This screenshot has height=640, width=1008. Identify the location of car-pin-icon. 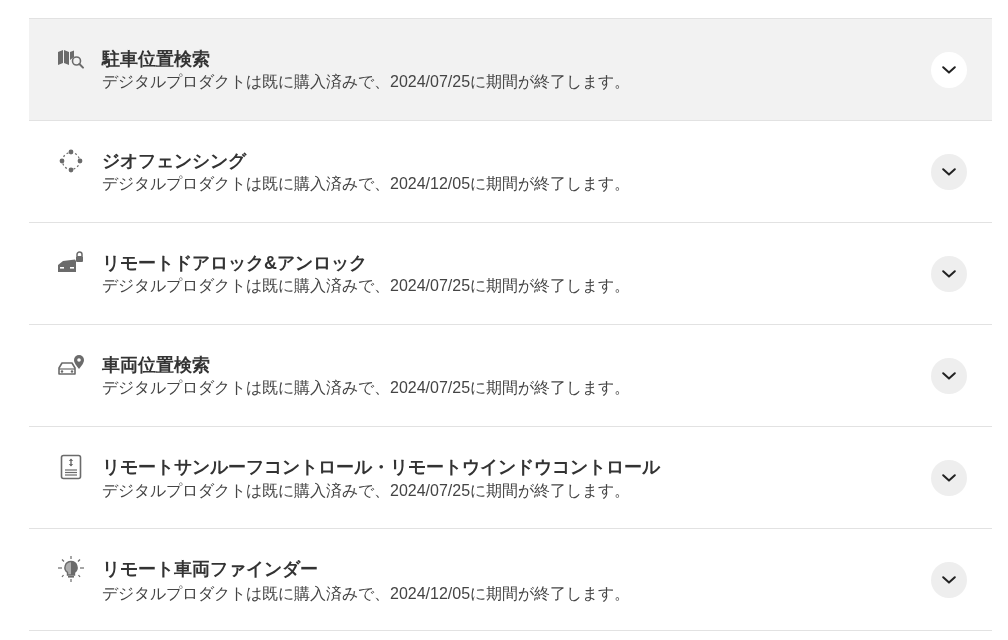
(71, 364).